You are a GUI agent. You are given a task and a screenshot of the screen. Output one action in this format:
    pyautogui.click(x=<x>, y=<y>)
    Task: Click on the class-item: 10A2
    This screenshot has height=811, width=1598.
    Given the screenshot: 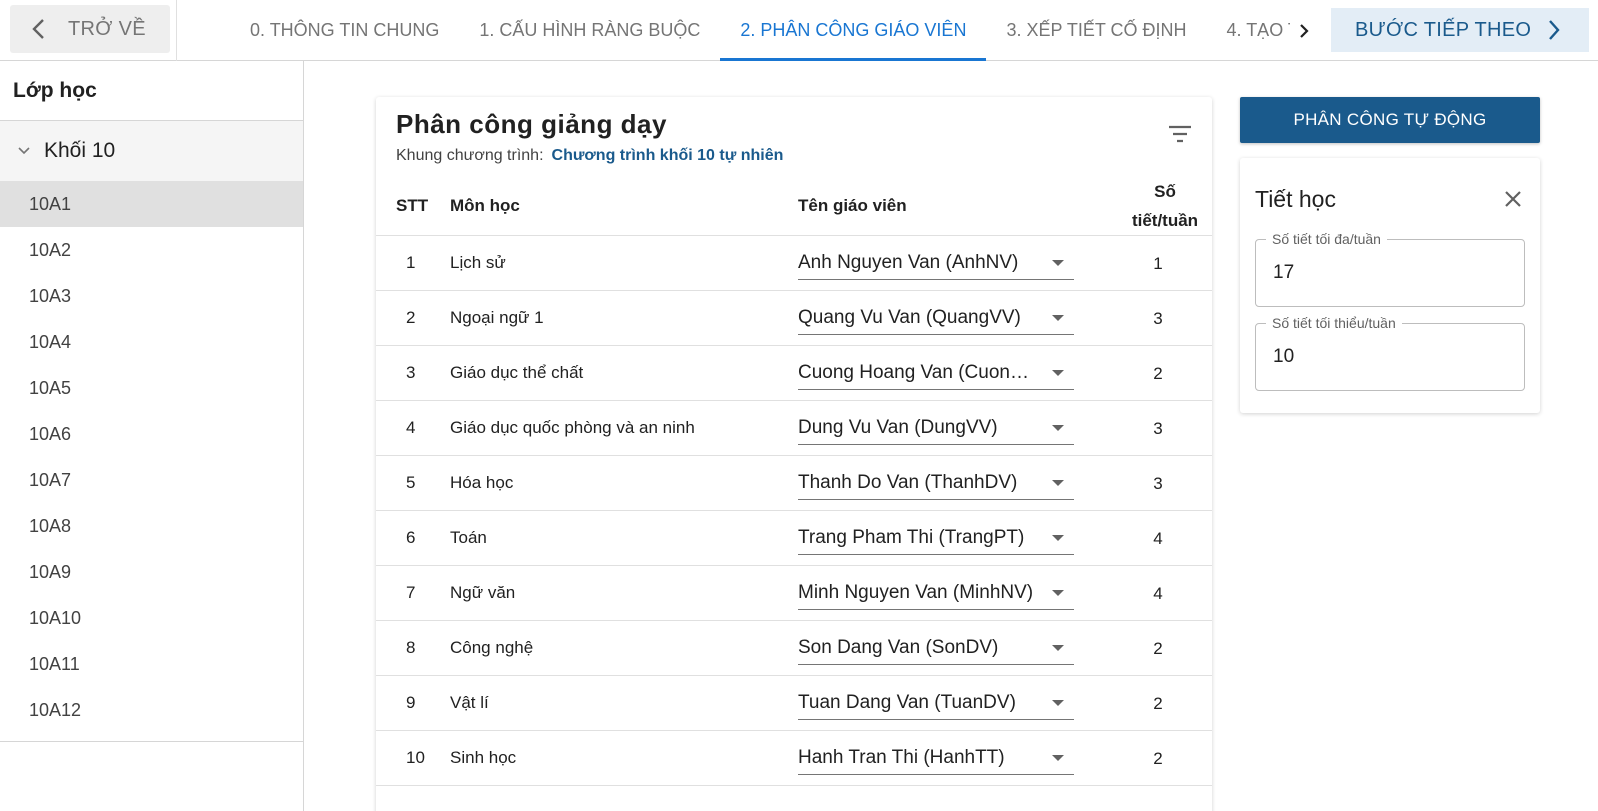 What is the action you would take?
    pyautogui.click(x=151, y=250)
    